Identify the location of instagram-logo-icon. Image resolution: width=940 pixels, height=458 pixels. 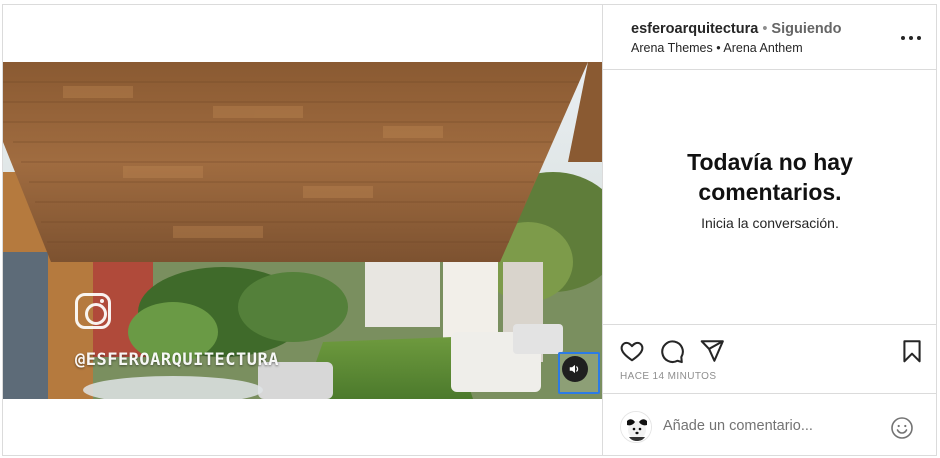
(93, 311).